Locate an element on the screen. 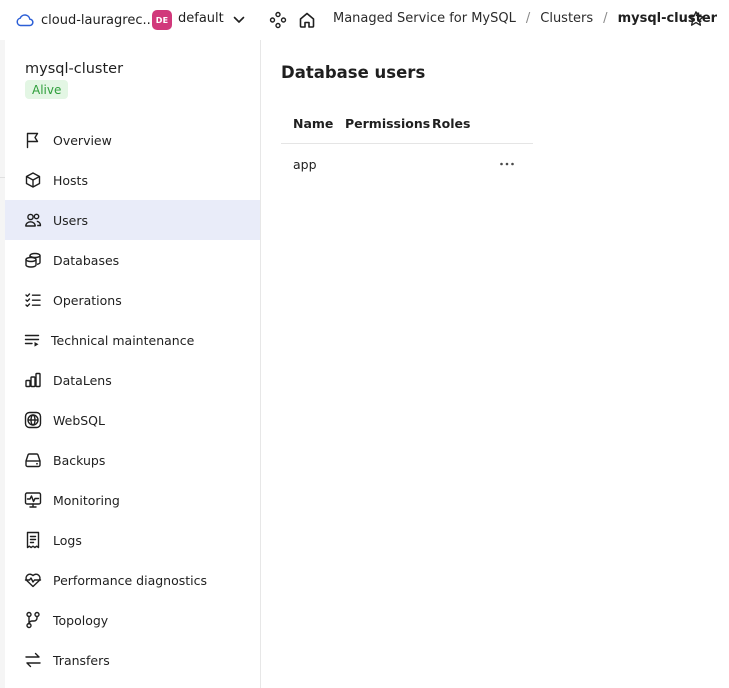 This screenshot has width=729, height=688. sidebar-item-hosts: Hosts is located at coordinates (132, 180).